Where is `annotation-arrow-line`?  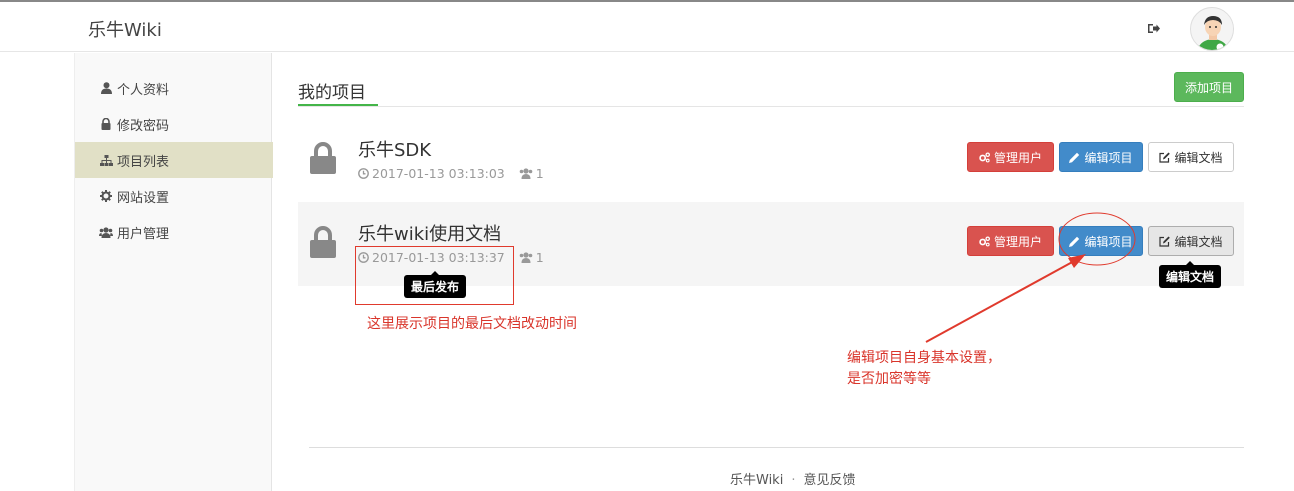 annotation-arrow-line is located at coordinates (1001, 301).